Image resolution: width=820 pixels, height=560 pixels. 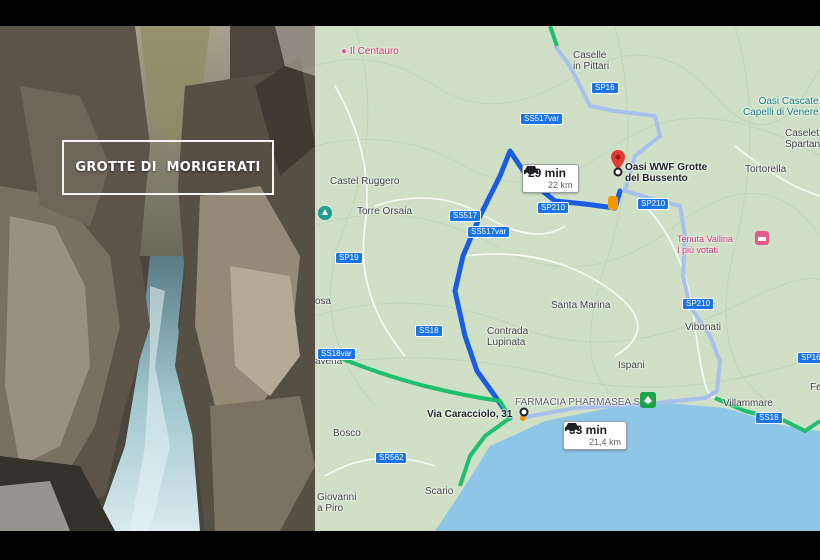 What do you see at coordinates (391, 458) in the screenshot?
I see `road-shield-sr562: SR562` at bounding box center [391, 458].